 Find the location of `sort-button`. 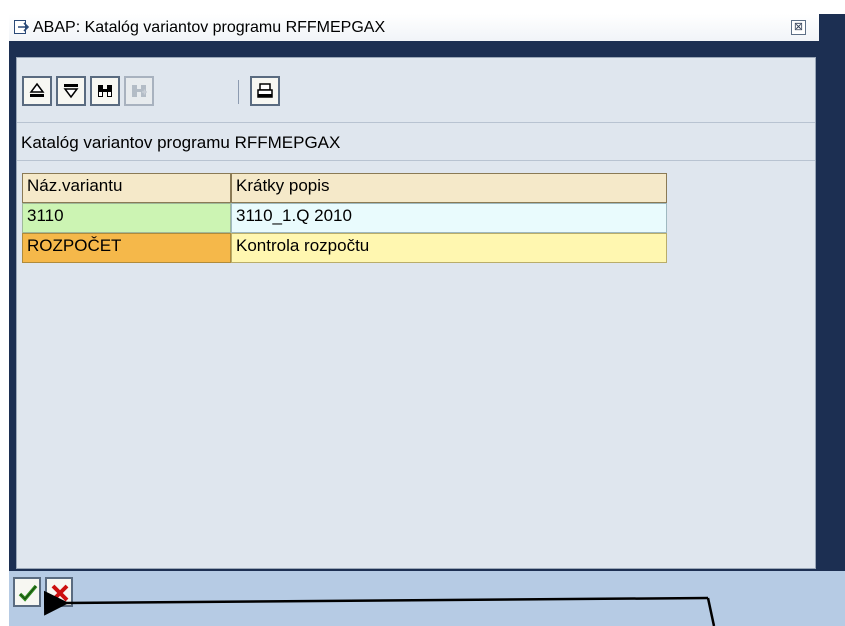

sort-button is located at coordinates (37, 91).